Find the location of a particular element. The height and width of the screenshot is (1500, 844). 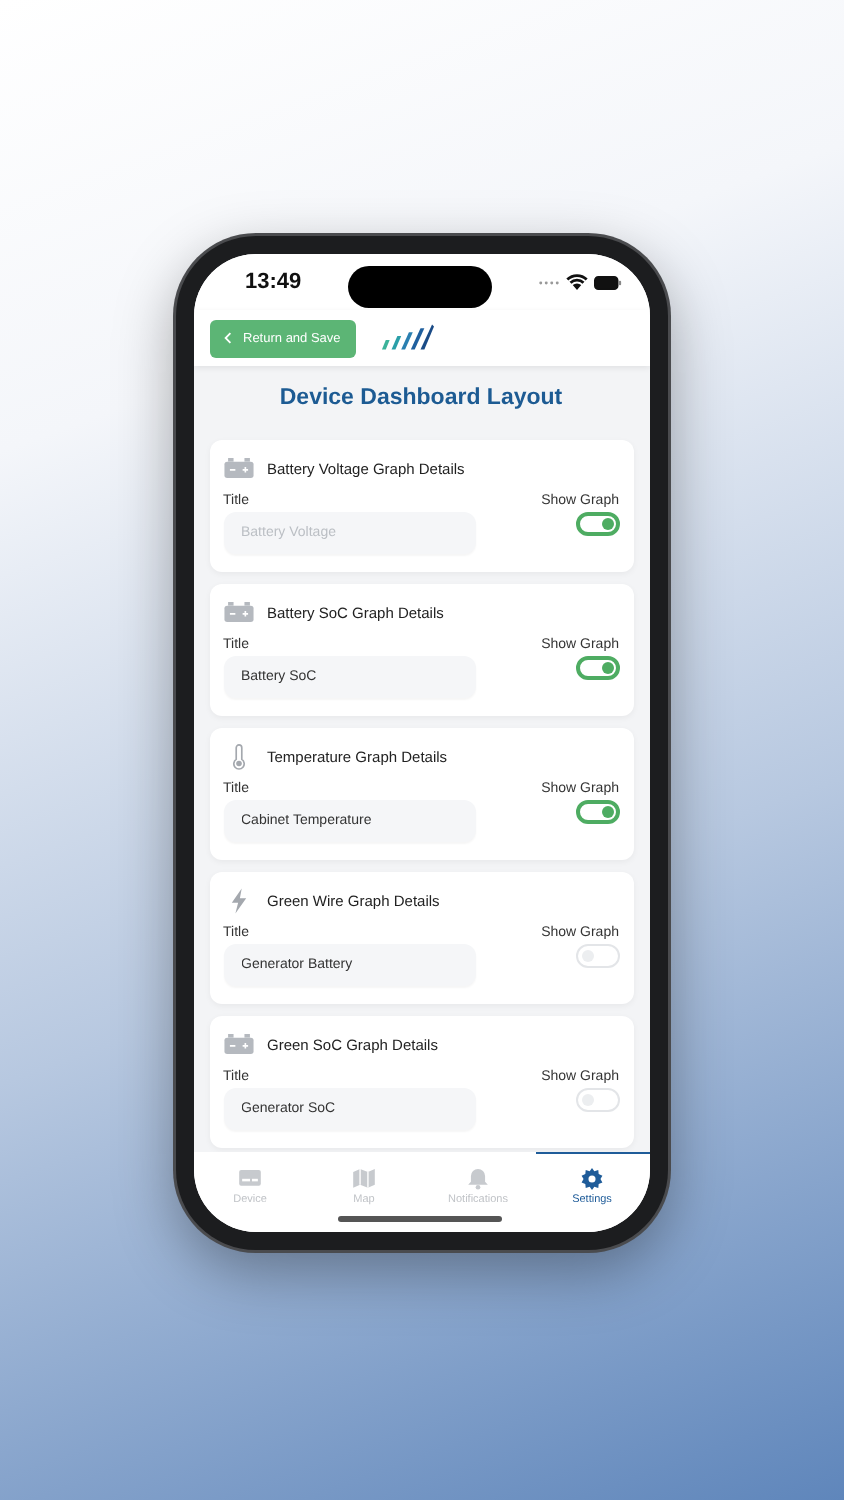

bell-icon is located at coordinates (478, 1179).